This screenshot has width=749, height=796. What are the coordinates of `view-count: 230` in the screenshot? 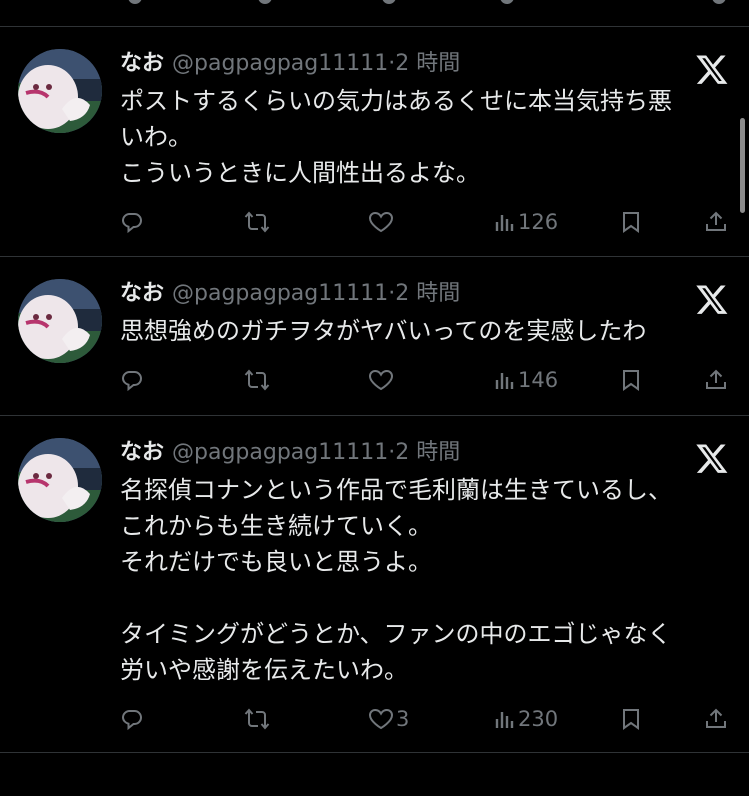 It's located at (538, 719).